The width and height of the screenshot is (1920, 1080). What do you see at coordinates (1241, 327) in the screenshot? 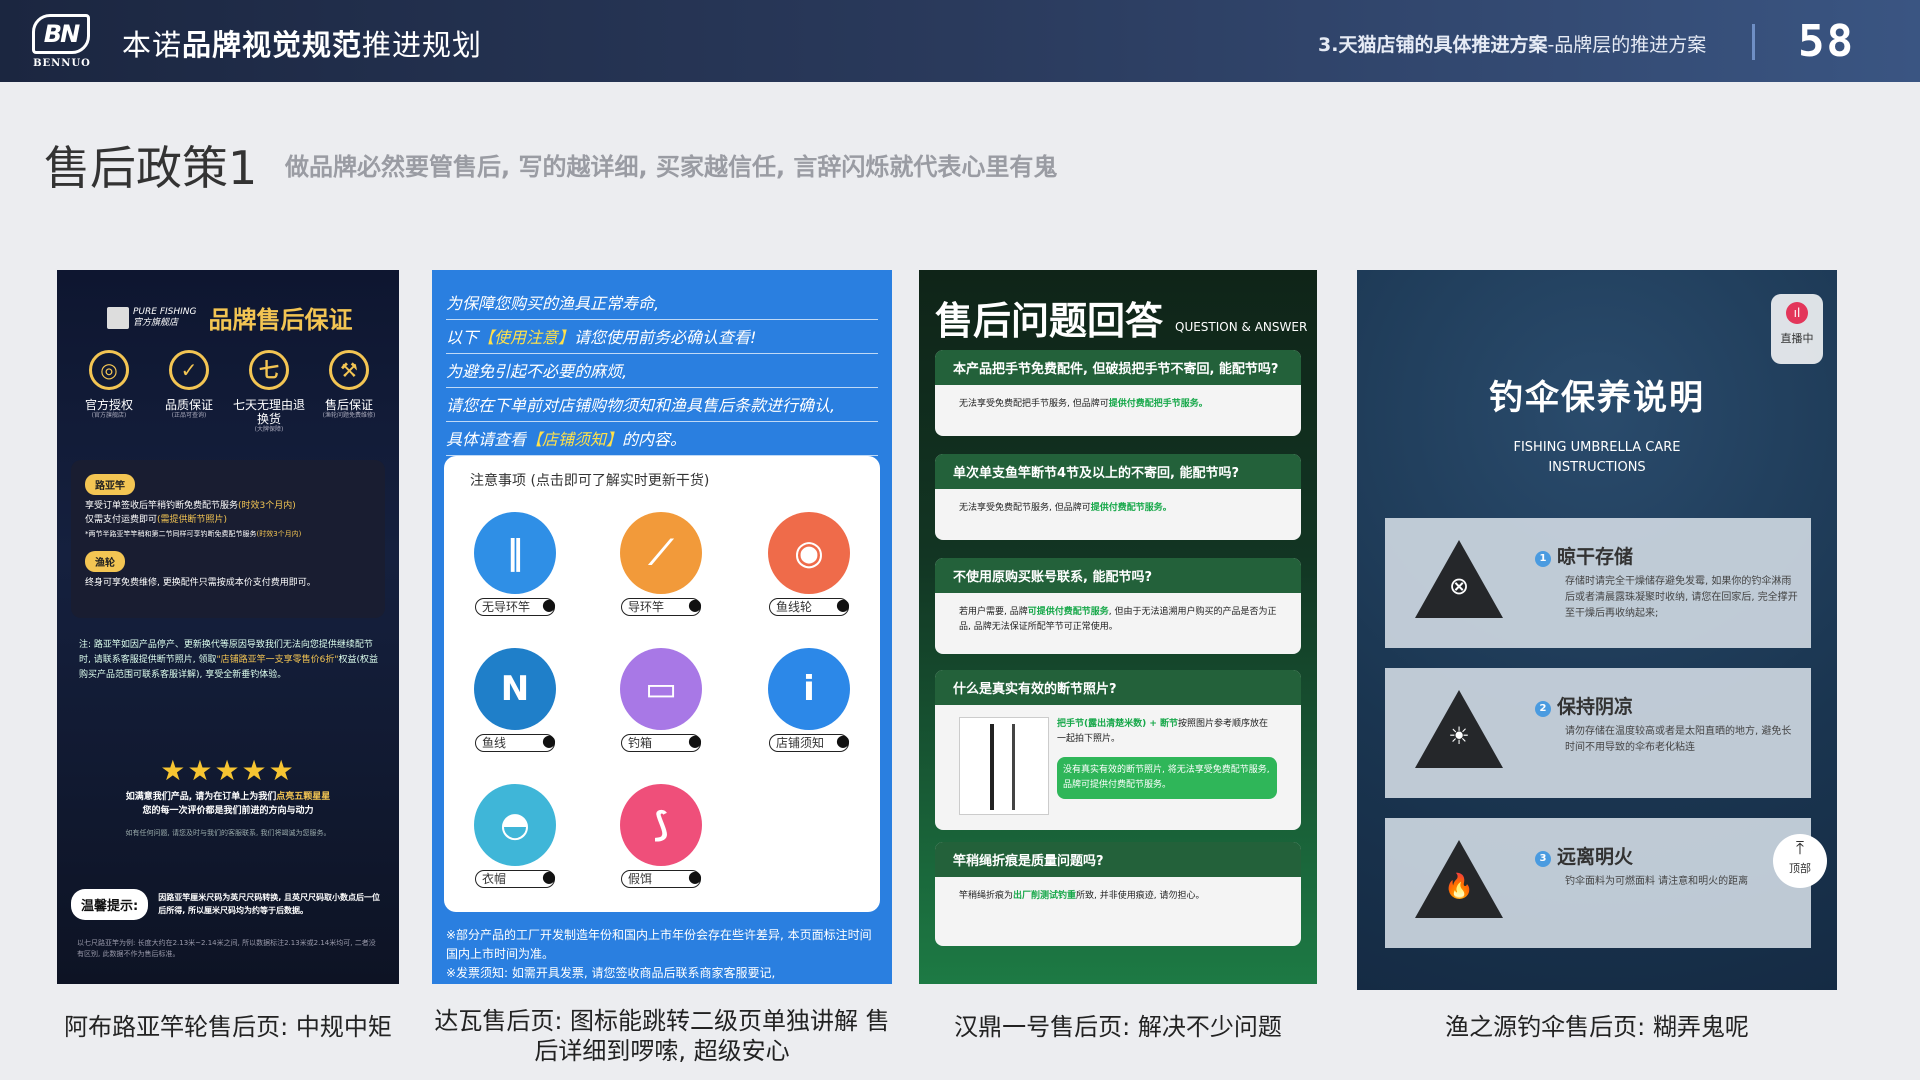
I see `p3-qa-label: QUESTION & ANSWER` at bounding box center [1241, 327].